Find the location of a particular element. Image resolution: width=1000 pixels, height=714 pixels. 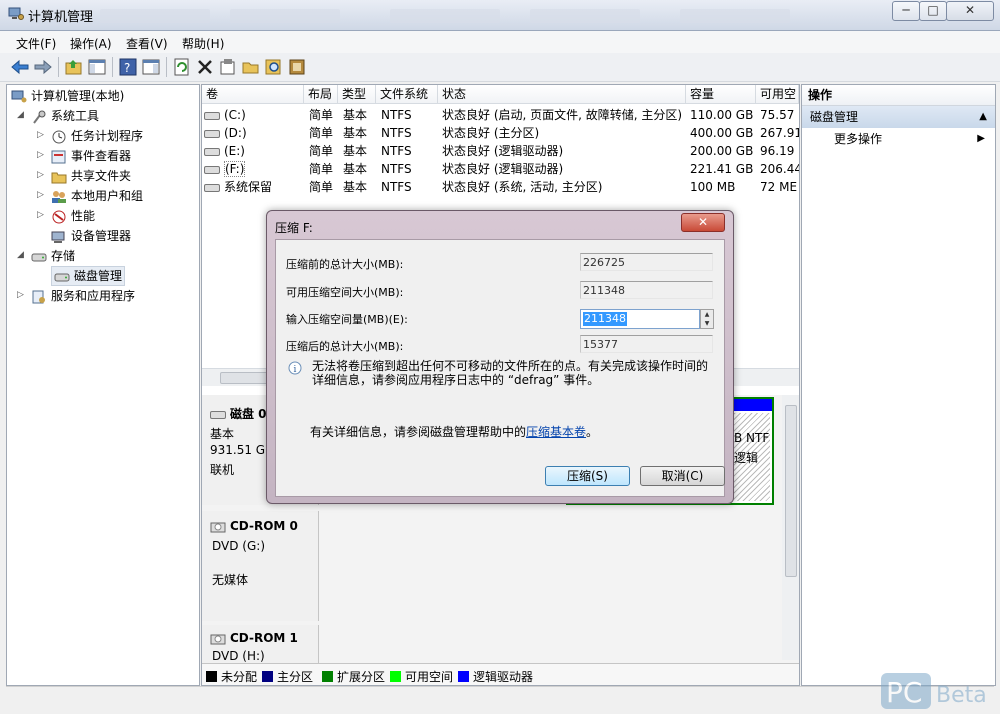

partition-legend: 未分配 主分区 扩展分区 可用空间 逻辑驱动器 is located at coordinates (500, 674).